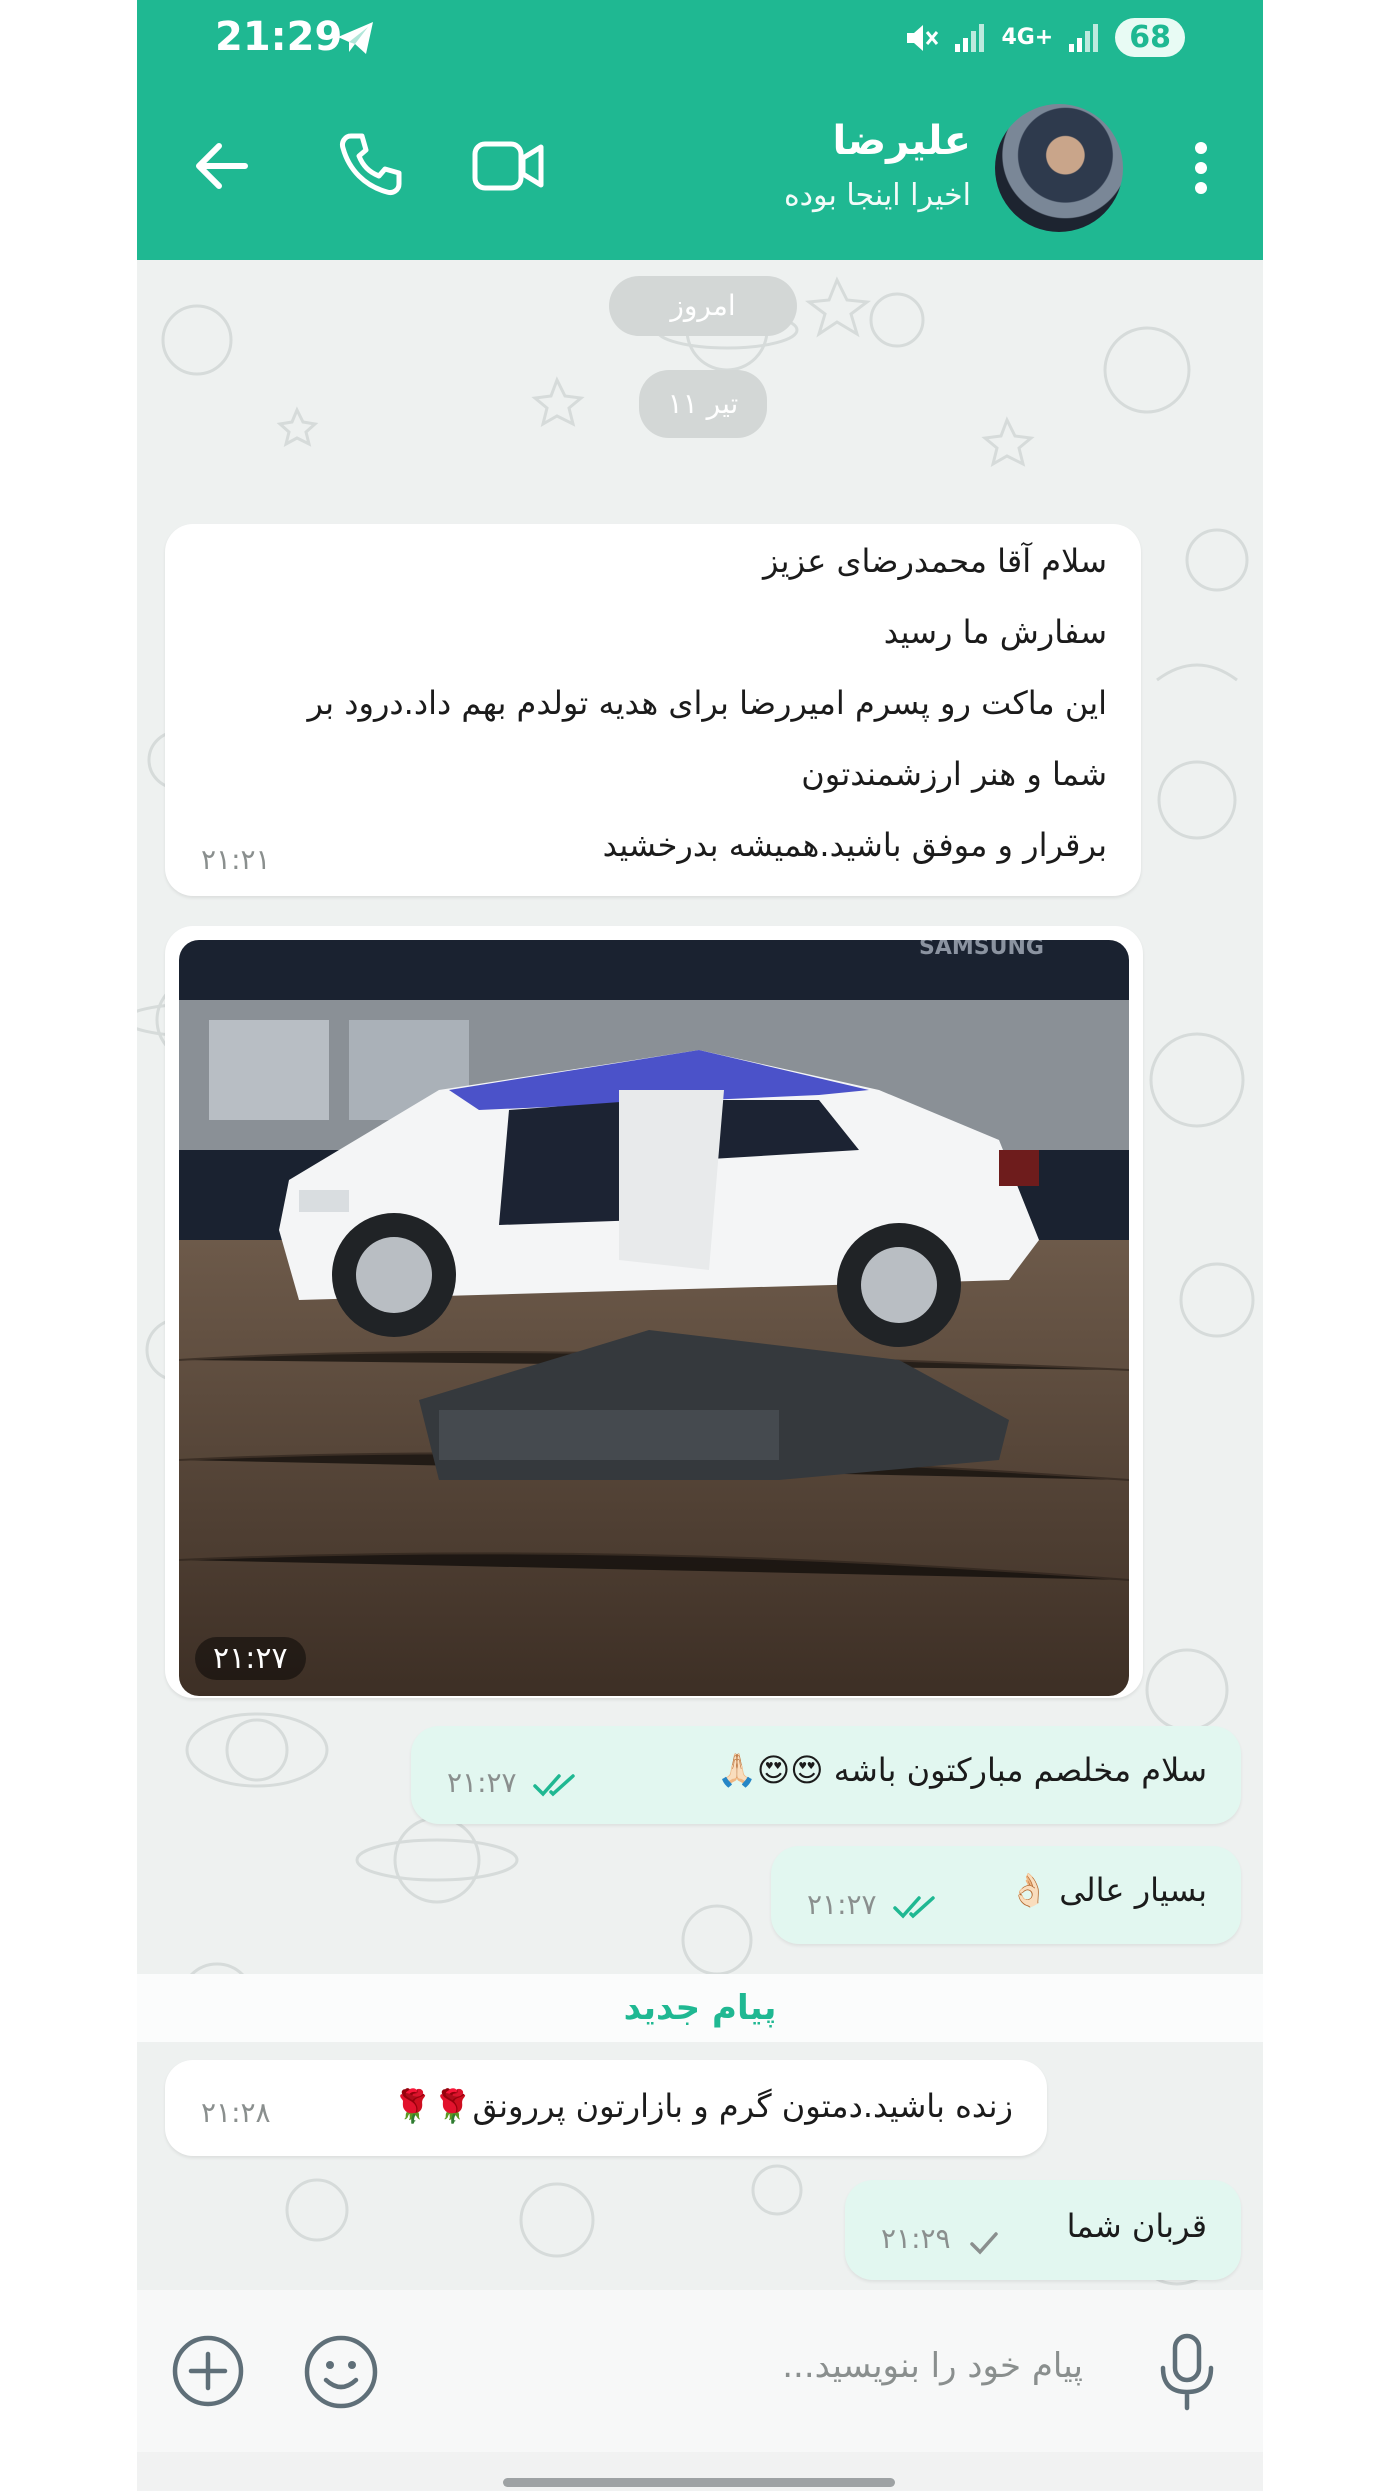 This screenshot has height=2491, width=1400. What do you see at coordinates (508, 166) in the screenshot?
I see `video-call-icon` at bounding box center [508, 166].